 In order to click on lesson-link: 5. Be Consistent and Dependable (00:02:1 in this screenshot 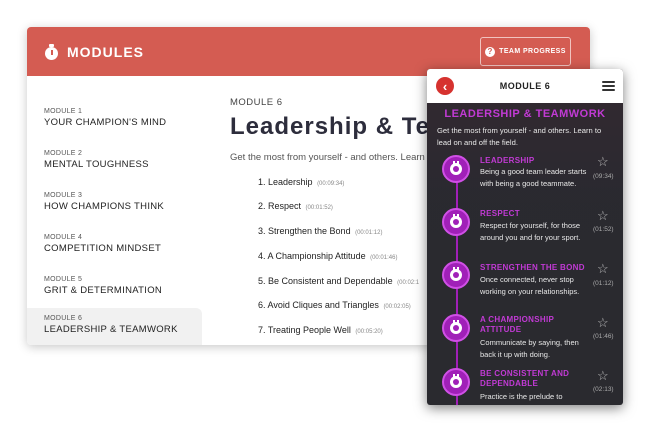, I will do `click(338, 281)`.